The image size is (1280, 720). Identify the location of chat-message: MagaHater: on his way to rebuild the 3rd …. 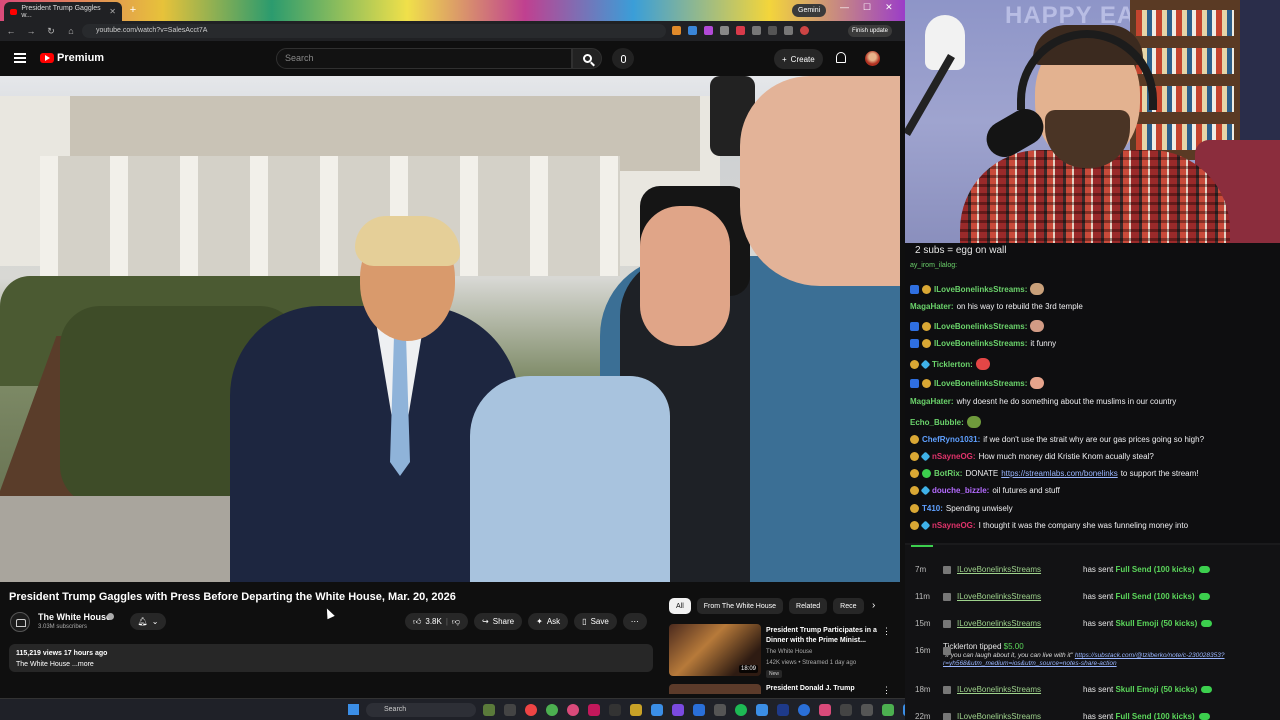
(996, 306).